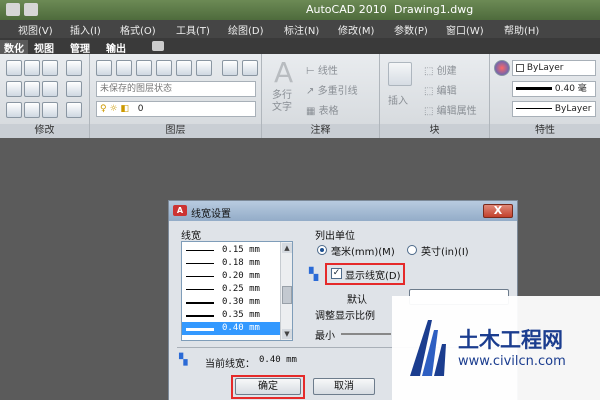 This screenshot has width=600, height=400. Describe the element at coordinates (545, 131) in the screenshot. I see `properties-panel-label: 特性` at that location.